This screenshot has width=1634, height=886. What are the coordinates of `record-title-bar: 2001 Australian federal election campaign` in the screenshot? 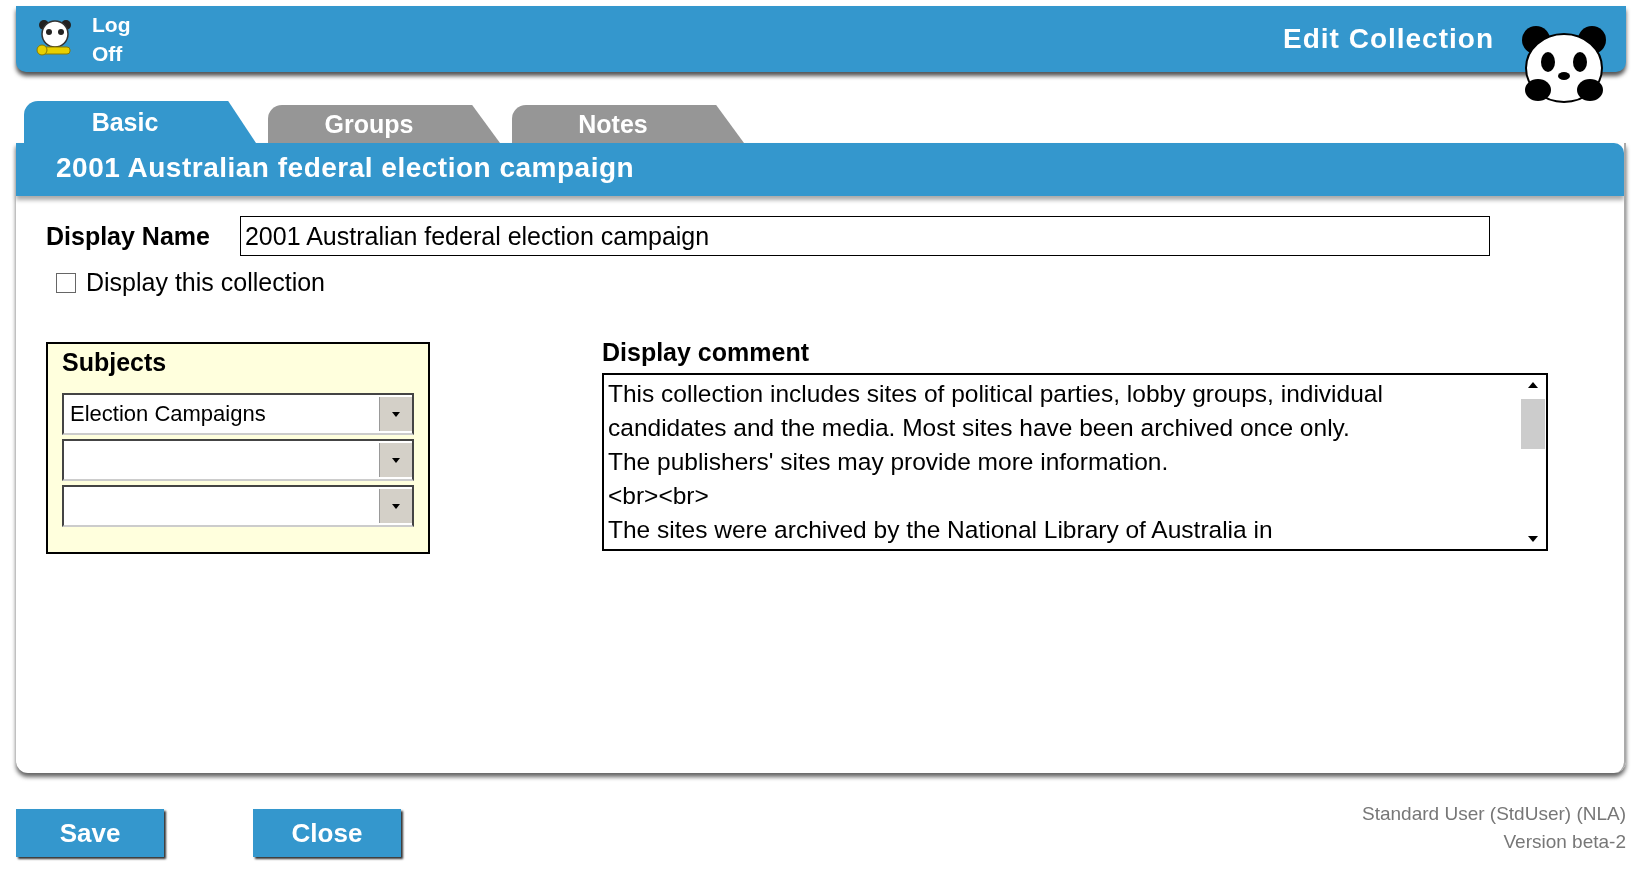 It's located at (820, 169).